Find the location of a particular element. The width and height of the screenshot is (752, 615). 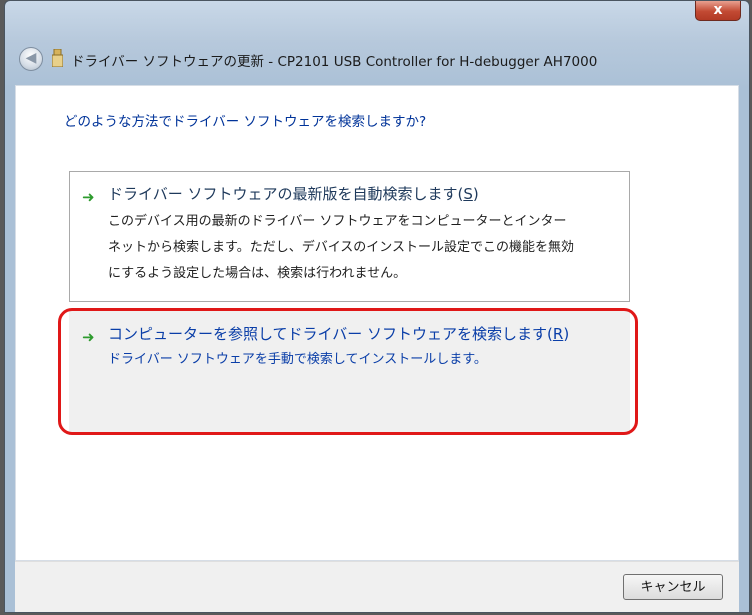

desc-line: ネットから検索します。ただし、デバイスのインストール設定でこの機能を無効 is located at coordinates (341, 247).